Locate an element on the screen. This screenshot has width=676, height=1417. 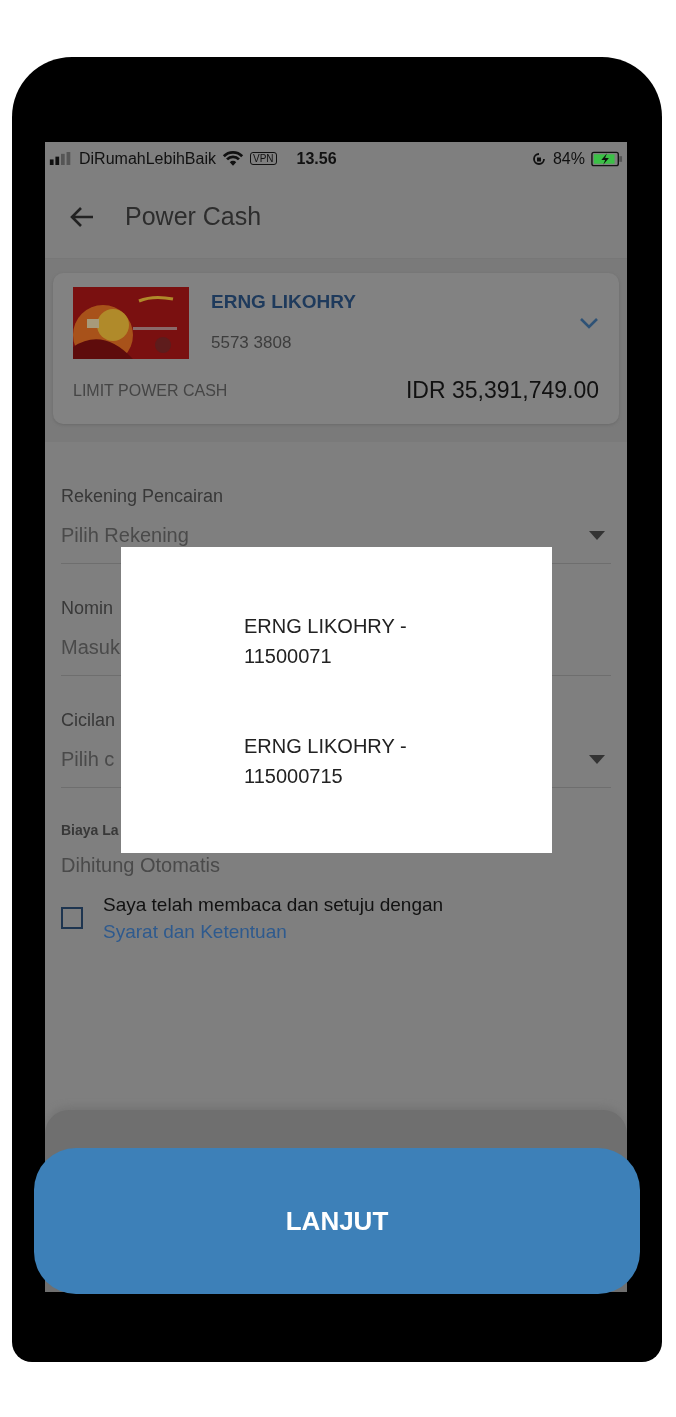
limit-amount: IDR 35,391,749.00 is located at coordinates (502, 390).